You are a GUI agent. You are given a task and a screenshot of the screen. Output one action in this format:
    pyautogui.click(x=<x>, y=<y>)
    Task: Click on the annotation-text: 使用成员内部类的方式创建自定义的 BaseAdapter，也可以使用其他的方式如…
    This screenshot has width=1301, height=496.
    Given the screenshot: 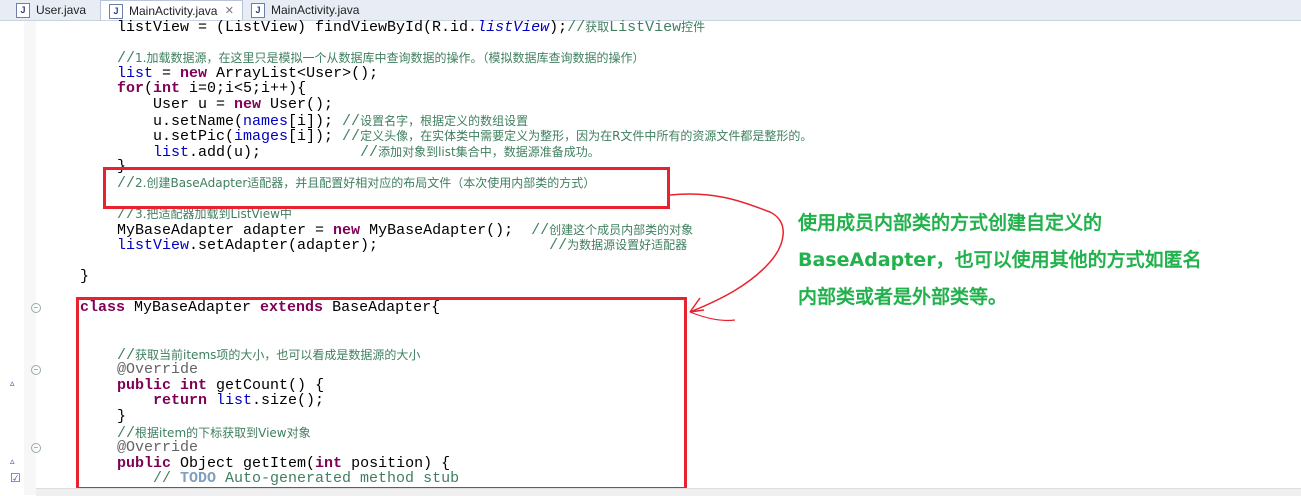 What is the action you would take?
    pyautogui.click(x=1033, y=260)
    